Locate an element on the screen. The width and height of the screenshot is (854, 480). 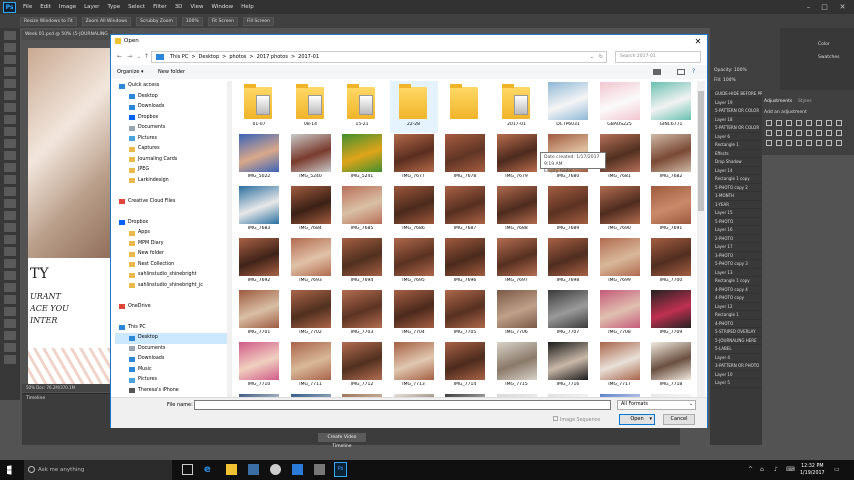
layer-row: 1-YEAR is located at coordinates (736, 205).